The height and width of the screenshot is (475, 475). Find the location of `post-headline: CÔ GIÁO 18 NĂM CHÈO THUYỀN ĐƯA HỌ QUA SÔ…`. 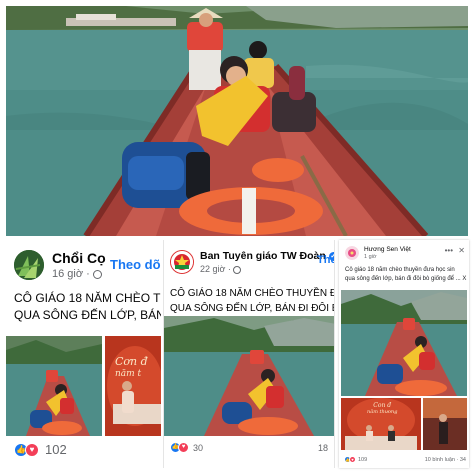

post-headline: CÔ GIÁO 18 NĂM CHÈO THUYỀN ĐƯA HỌ QUA SÔ… is located at coordinates (252, 301).